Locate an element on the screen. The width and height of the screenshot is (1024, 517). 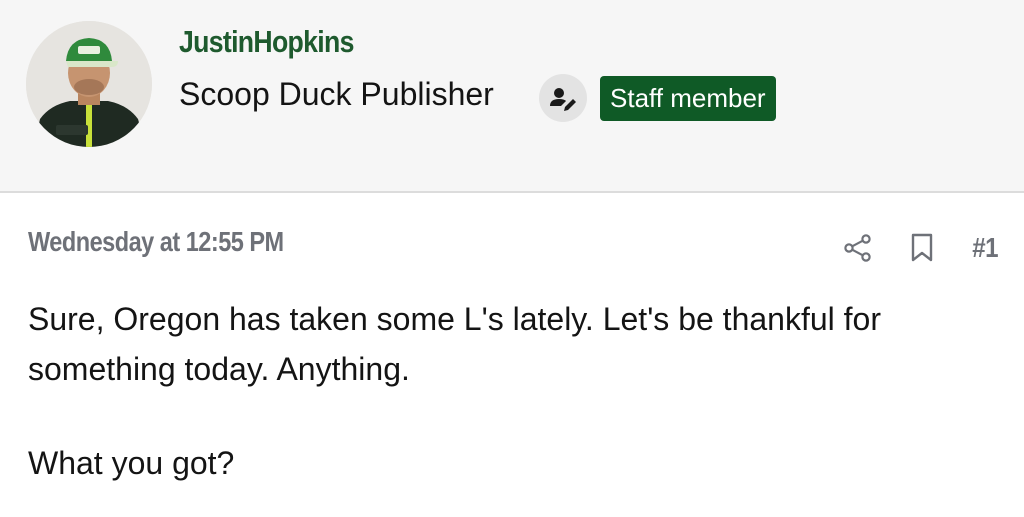
username-link: JustinHopkins is located at coordinates (266, 42).